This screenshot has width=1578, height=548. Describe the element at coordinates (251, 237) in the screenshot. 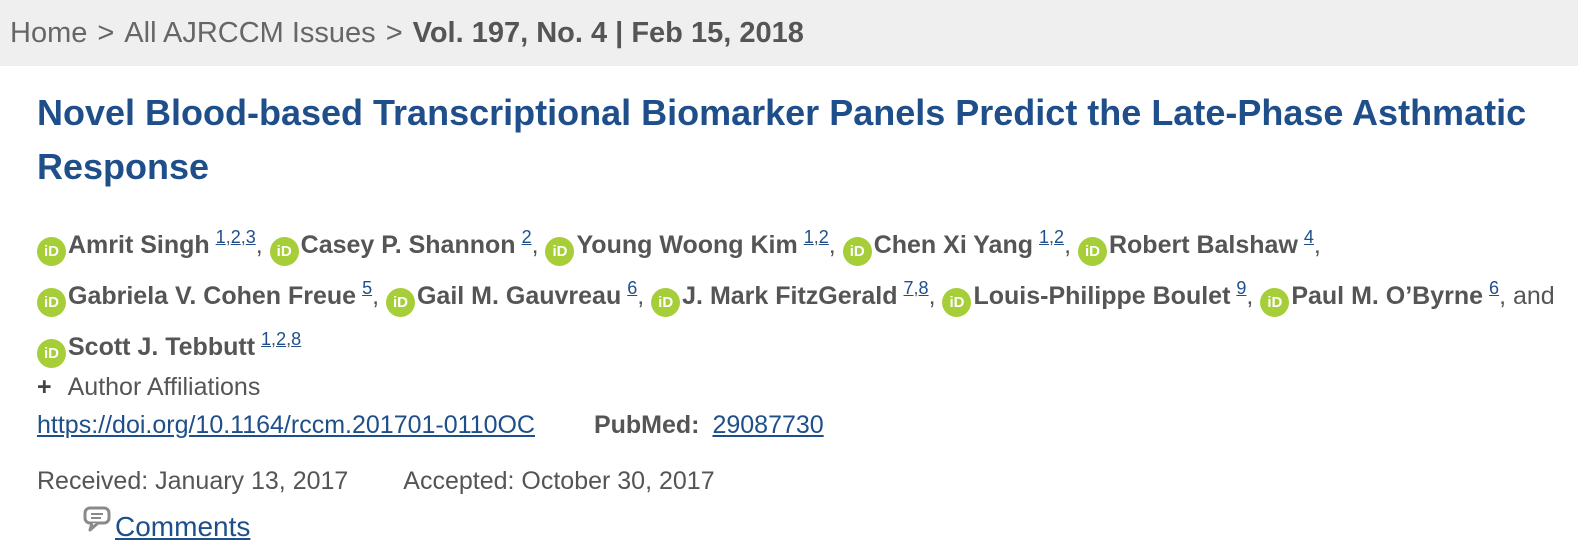

I see `affiliation-ref-link: 3` at that location.